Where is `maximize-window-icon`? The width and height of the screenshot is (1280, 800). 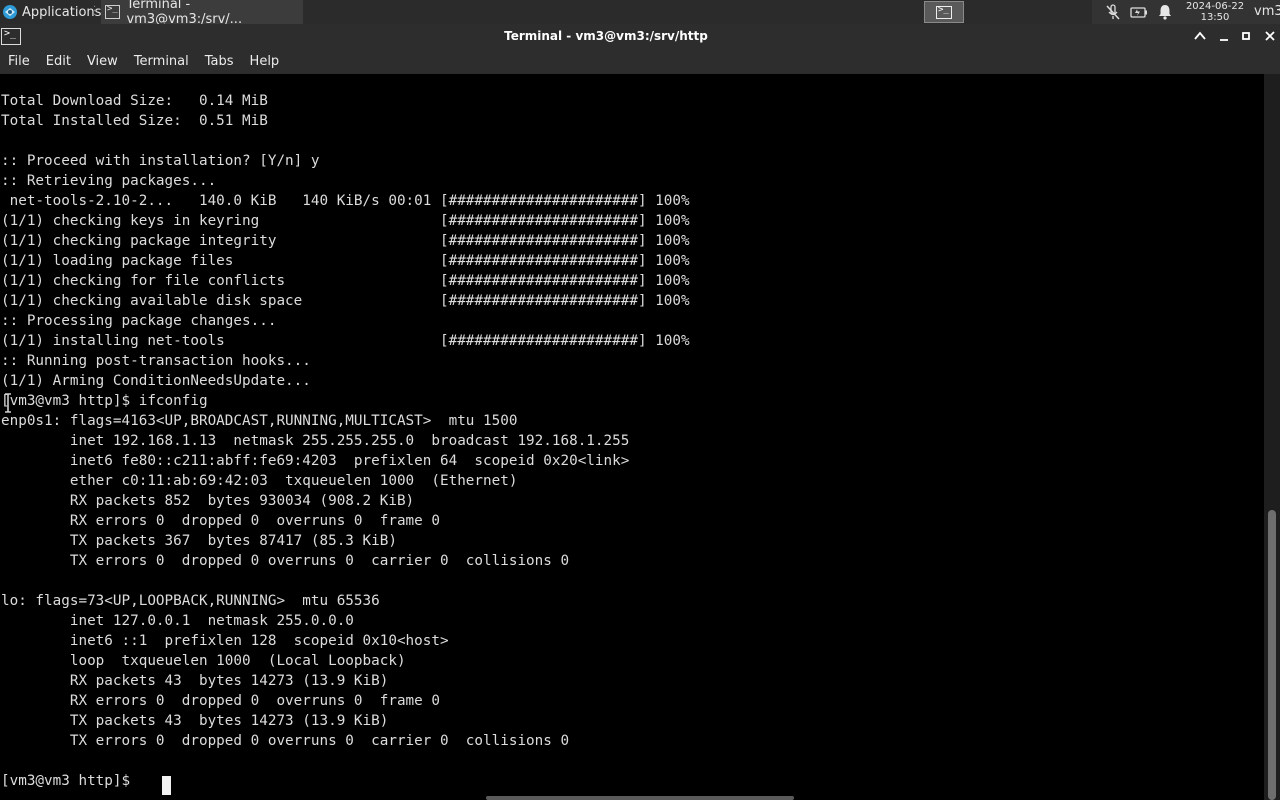
maximize-window-icon is located at coordinates (1246, 36).